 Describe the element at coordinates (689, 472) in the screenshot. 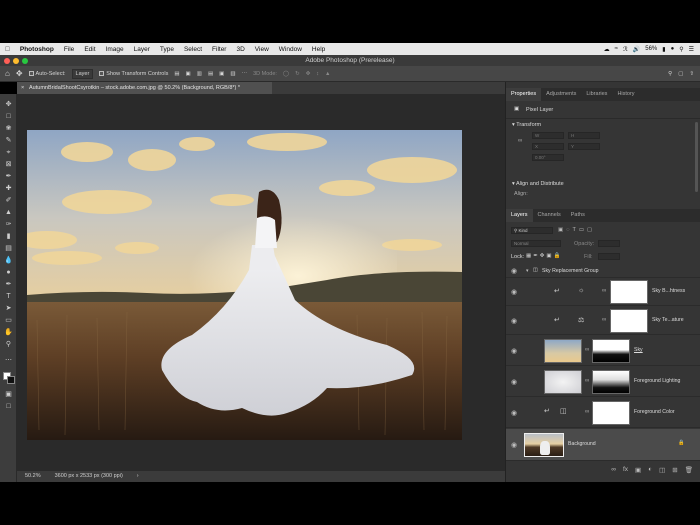

I see `delete-layer-icon: 🗑` at that location.